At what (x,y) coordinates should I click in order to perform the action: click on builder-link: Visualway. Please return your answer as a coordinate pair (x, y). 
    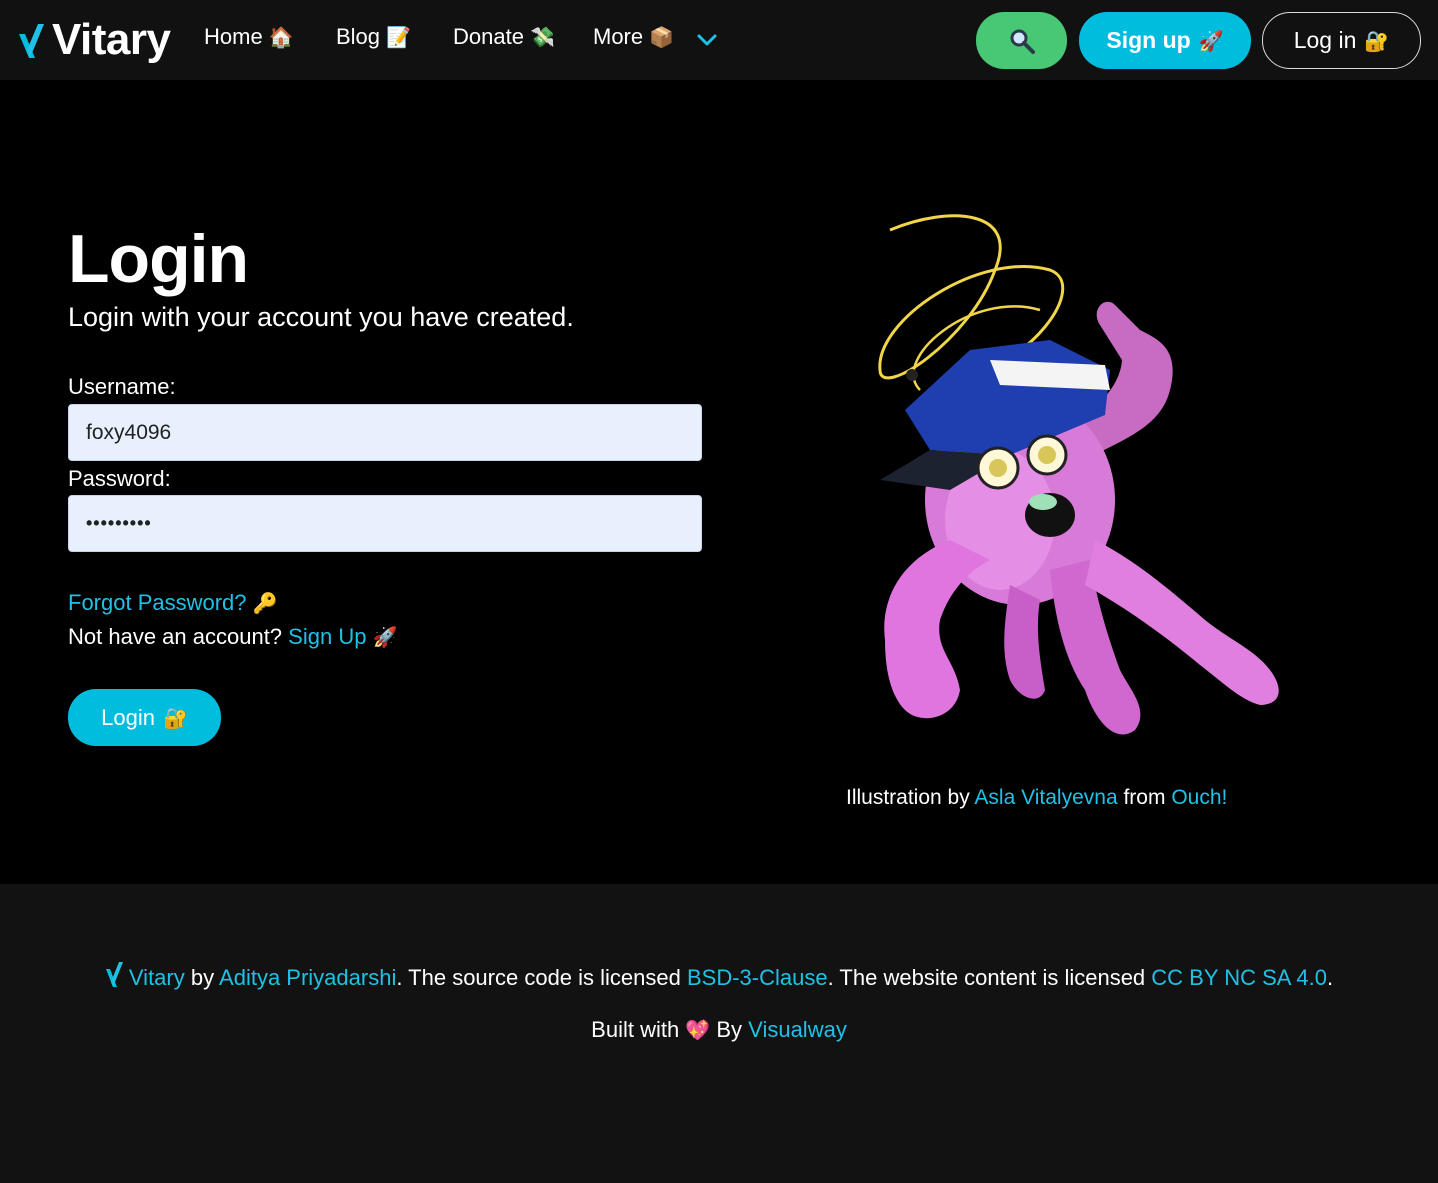
    Looking at the image, I should click on (797, 1029).